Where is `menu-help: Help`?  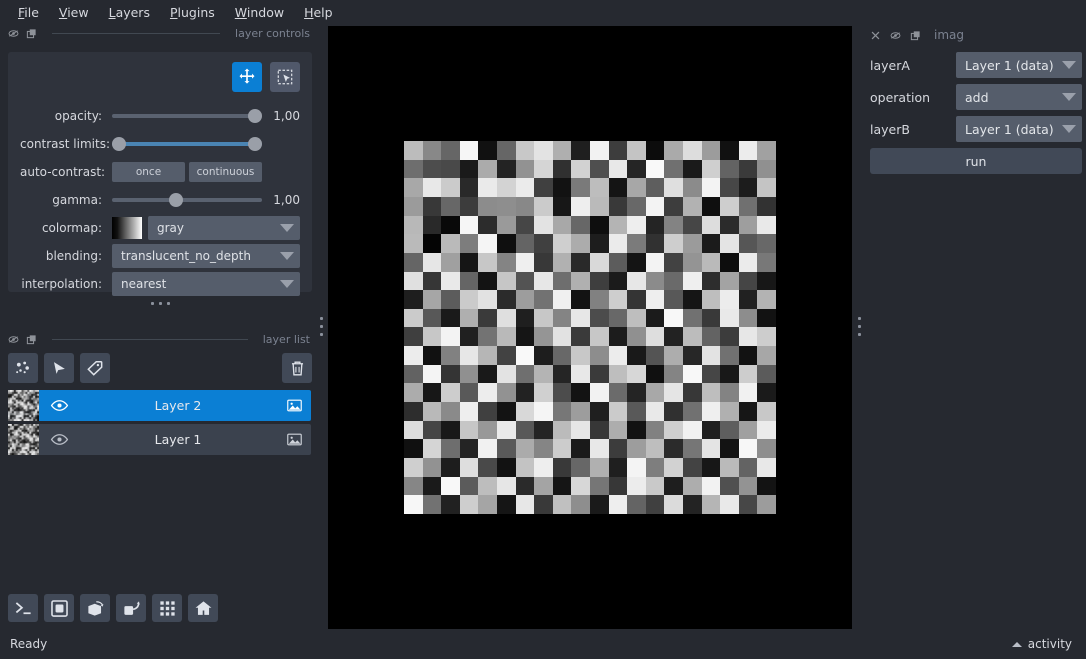 menu-help: Help is located at coordinates (318, 12).